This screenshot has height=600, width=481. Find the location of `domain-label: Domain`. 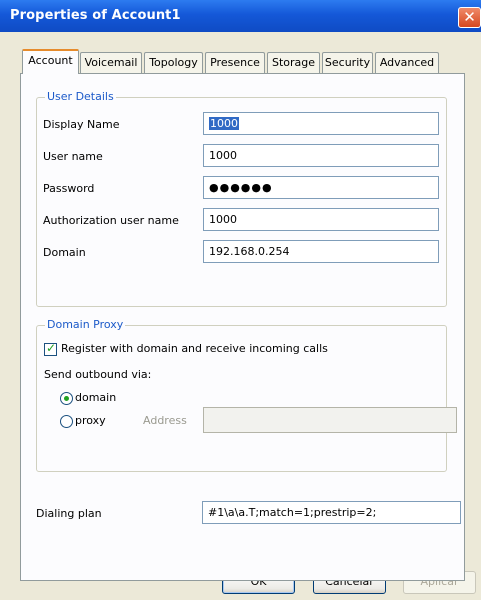

domain-label: Domain is located at coordinates (64, 252).